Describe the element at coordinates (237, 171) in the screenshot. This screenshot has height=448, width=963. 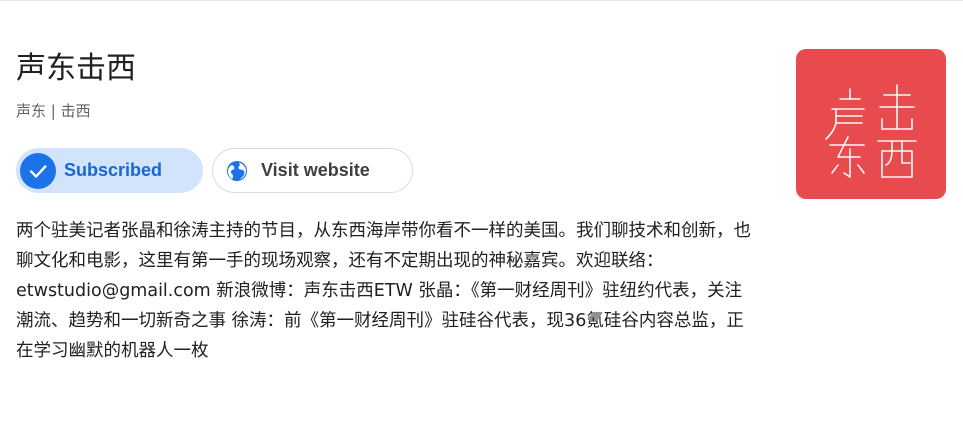
I see `globe-icon` at that location.